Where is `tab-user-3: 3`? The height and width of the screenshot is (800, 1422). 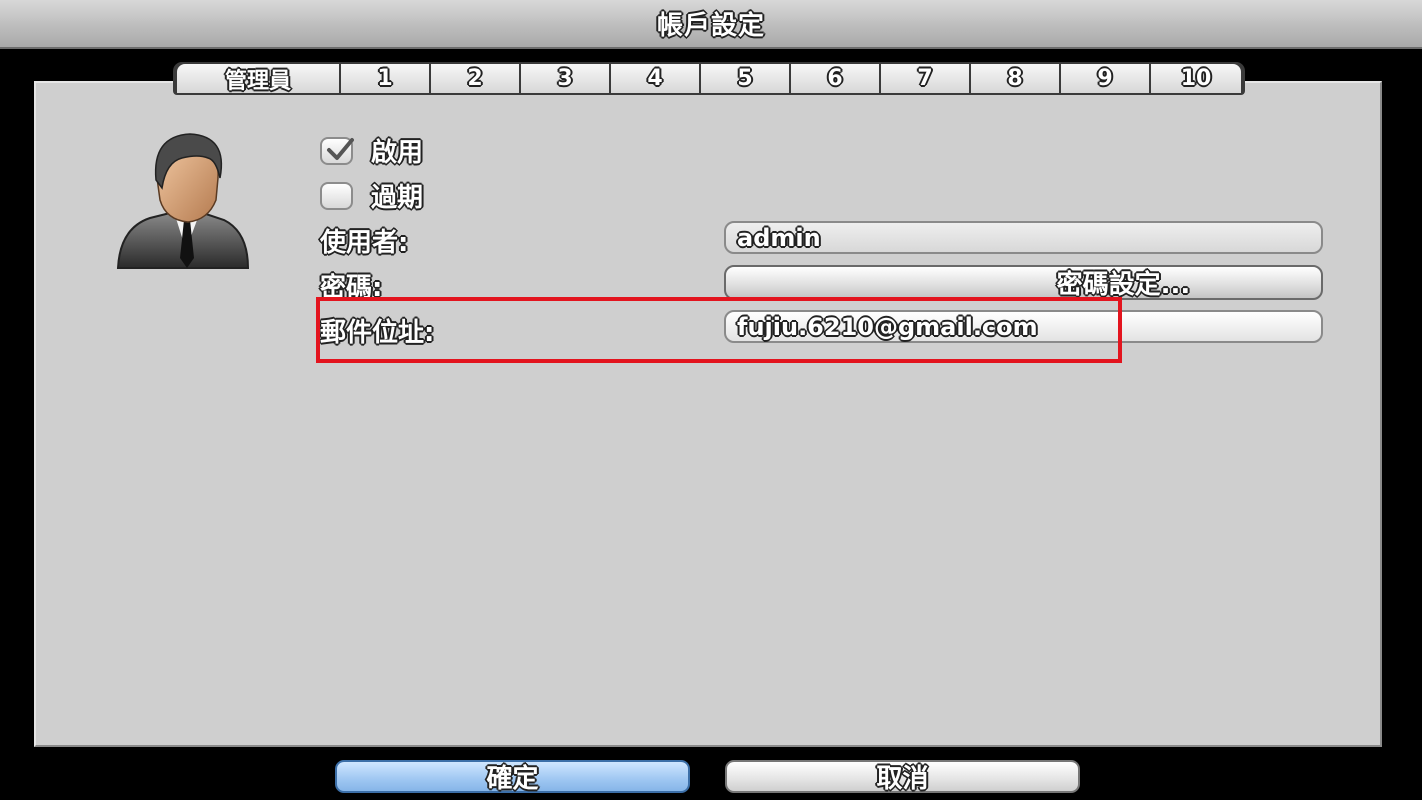
tab-user-3: 3 is located at coordinates (566, 78).